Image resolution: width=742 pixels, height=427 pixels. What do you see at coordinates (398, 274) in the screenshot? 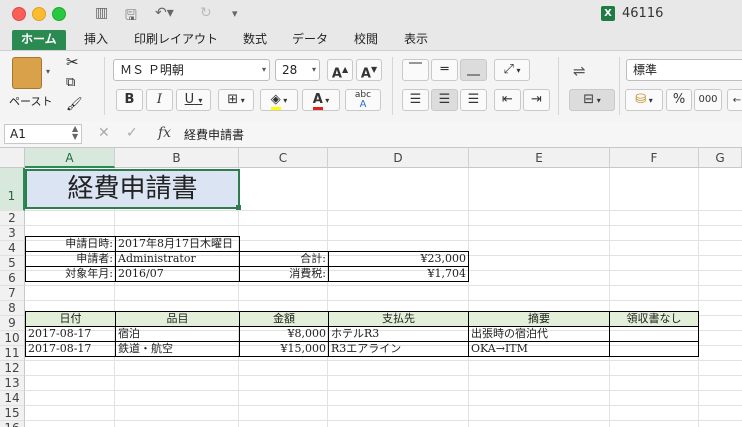
I see `tax-value: ¥1,704` at bounding box center [398, 274].